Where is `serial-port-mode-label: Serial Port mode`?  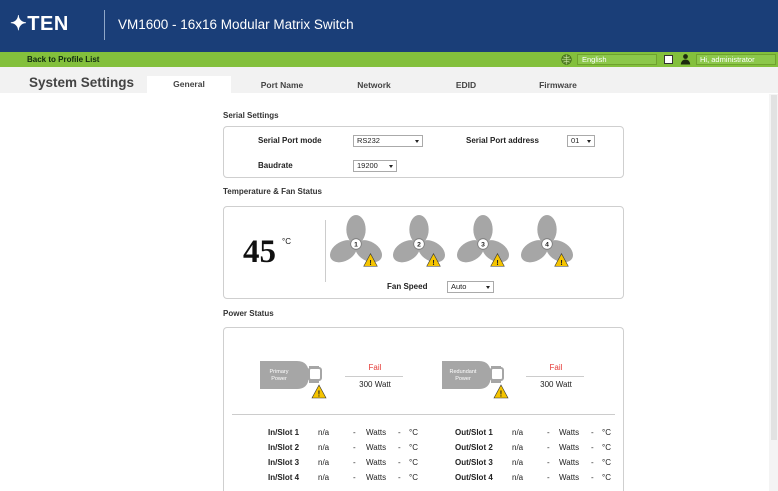 serial-port-mode-label: Serial Port mode is located at coordinates (290, 140).